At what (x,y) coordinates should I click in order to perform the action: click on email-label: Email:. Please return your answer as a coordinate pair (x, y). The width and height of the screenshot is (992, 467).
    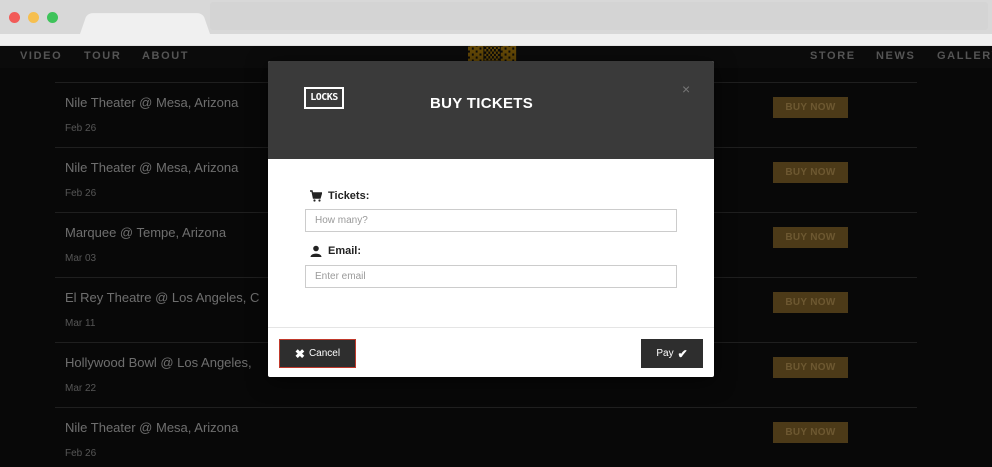
    Looking at the image, I should click on (335, 251).